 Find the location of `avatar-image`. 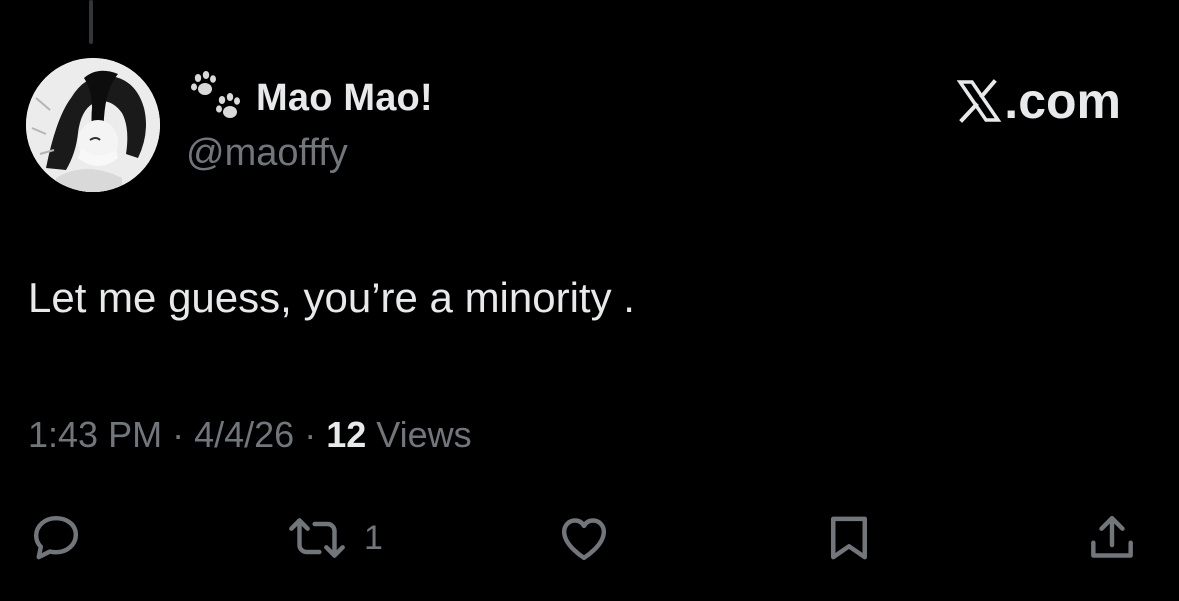

avatar-image is located at coordinates (93, 125).